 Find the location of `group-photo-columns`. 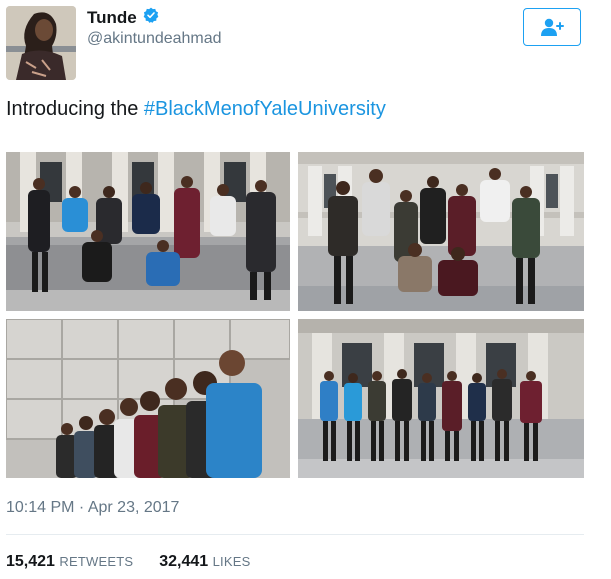

group-photo-columns is located at coordinates (441, 398).